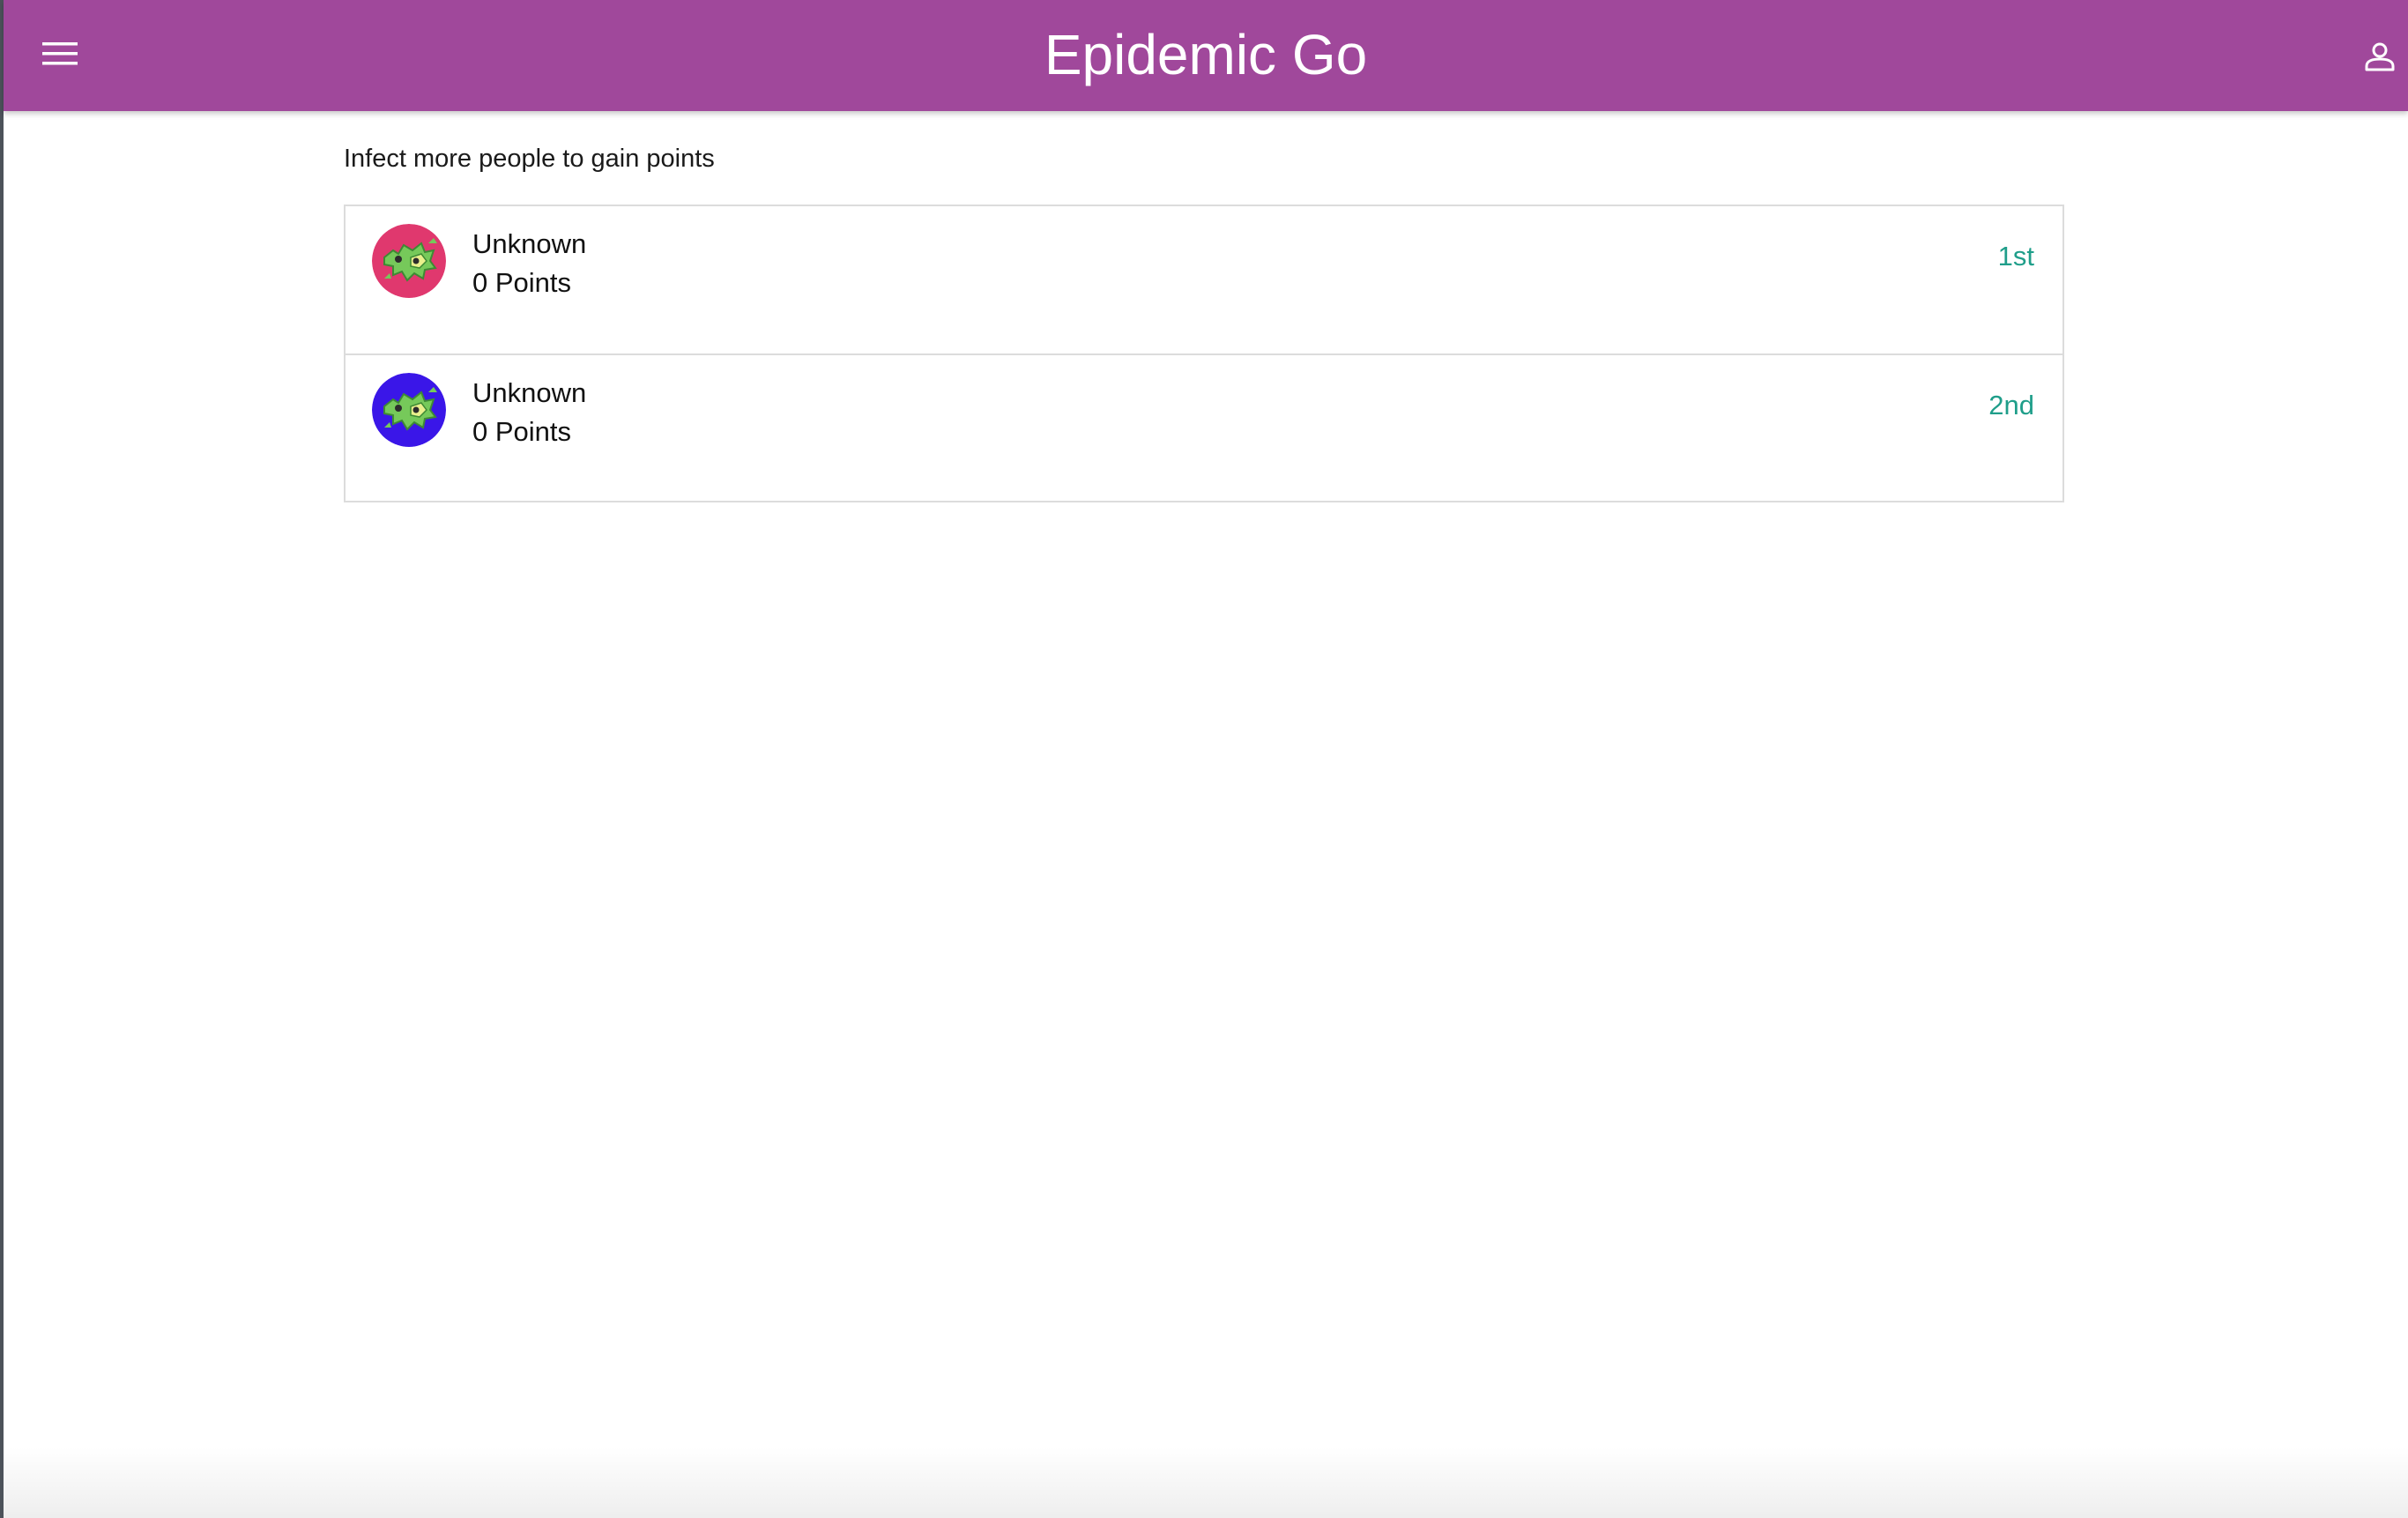 The height and width of the screenshot is (1518, 2408). What do you see at coordinates (2015, 256) in the screenshot?
I see `player-rank: 1st` at bounding box center [2015, 256].